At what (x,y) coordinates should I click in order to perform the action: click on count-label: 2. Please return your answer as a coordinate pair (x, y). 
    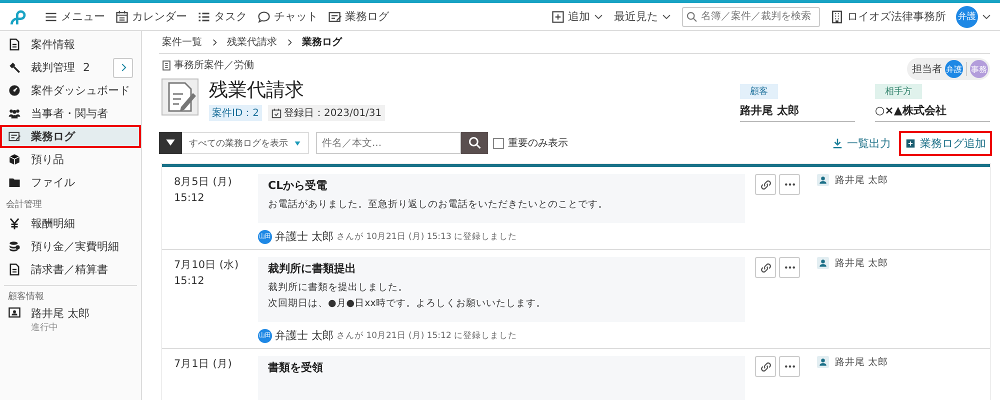
    Looking at the image, I should click on (86, 67).